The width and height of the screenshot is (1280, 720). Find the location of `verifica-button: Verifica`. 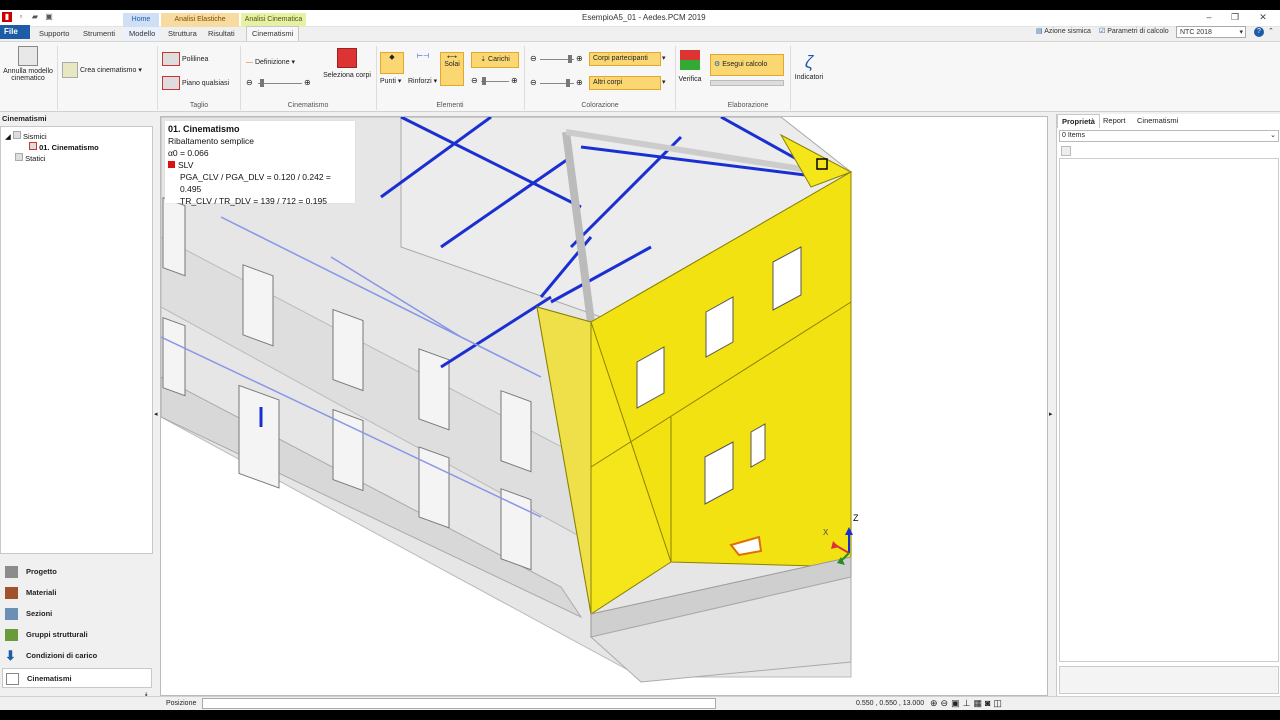

verifica-button: Verifica is located at coordinates (690, 66).